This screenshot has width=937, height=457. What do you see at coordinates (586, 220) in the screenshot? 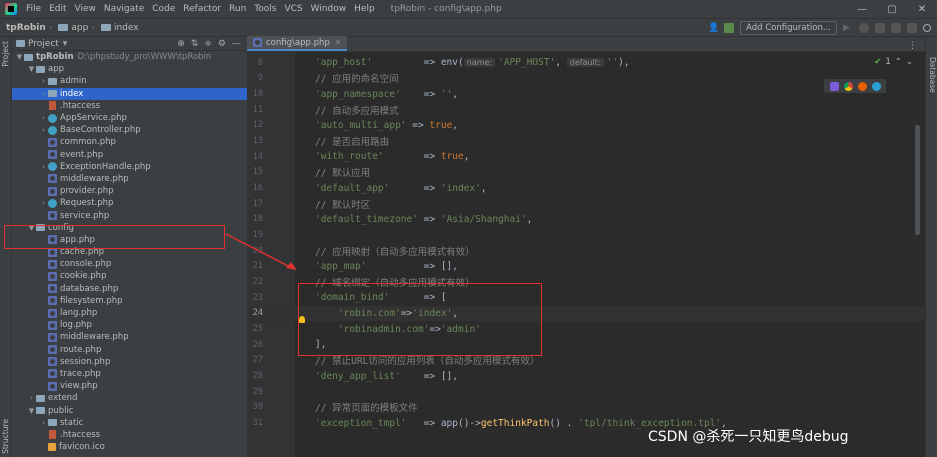
I see `code-line: 18 'default_timezone' => 'Asia/Shanghai',` at bounding box center [586, 220].